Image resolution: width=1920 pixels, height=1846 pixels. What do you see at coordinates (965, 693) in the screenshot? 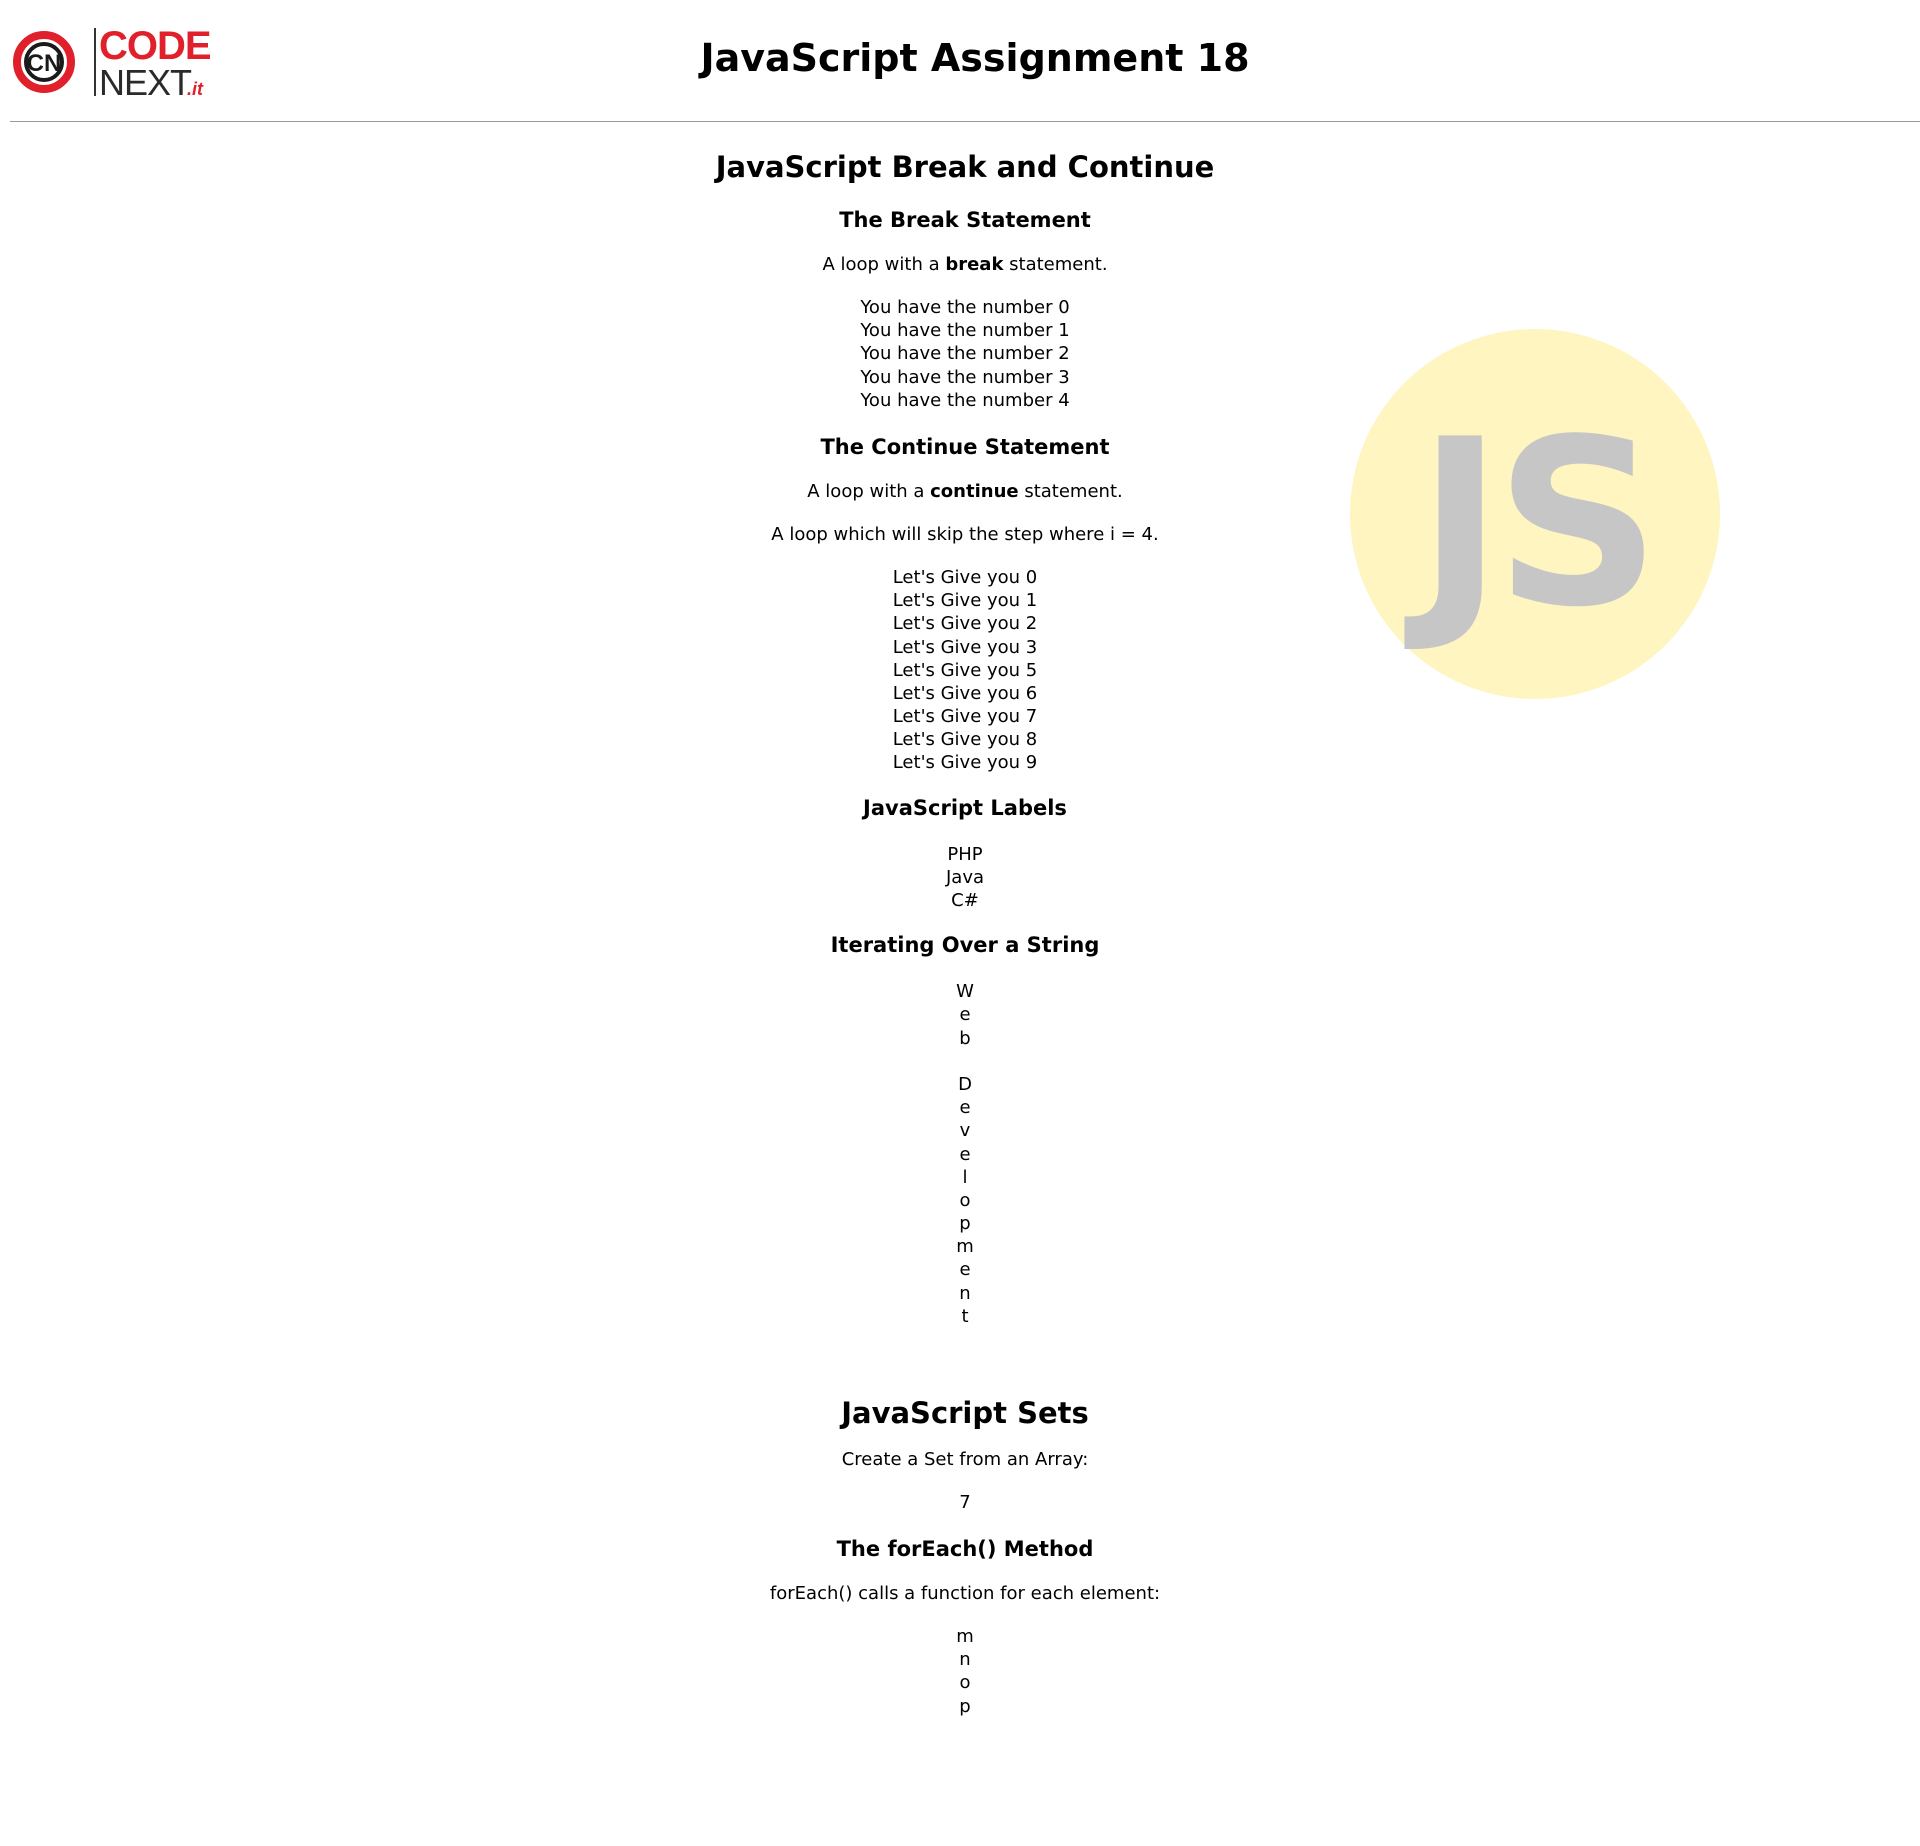
I see `continue-output-line: Let's Give you 6` at bounding box center [965, 693].